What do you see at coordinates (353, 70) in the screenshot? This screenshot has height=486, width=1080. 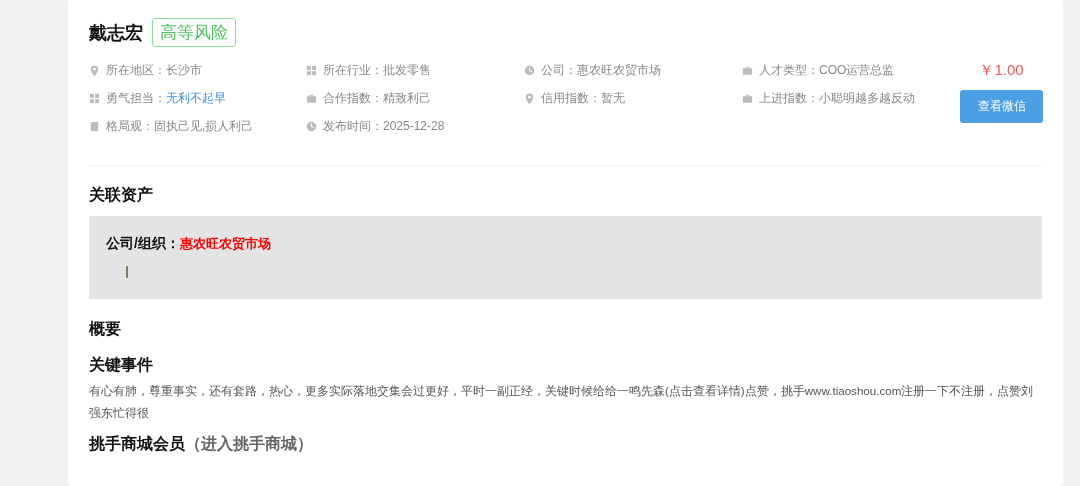 I see `field-label: 所在行业：` at bounding box center [353, 70].